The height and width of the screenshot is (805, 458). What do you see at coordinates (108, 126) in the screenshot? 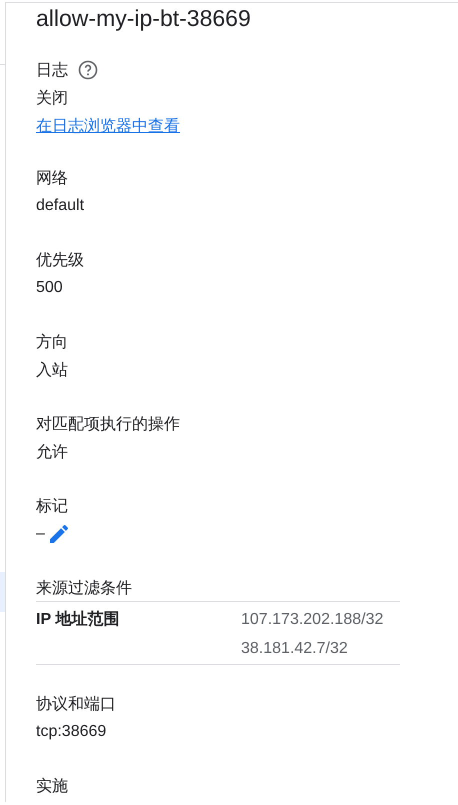
I see `log-viewer-link: 在日志浏览器中查看` at bounding box center [108, 126].